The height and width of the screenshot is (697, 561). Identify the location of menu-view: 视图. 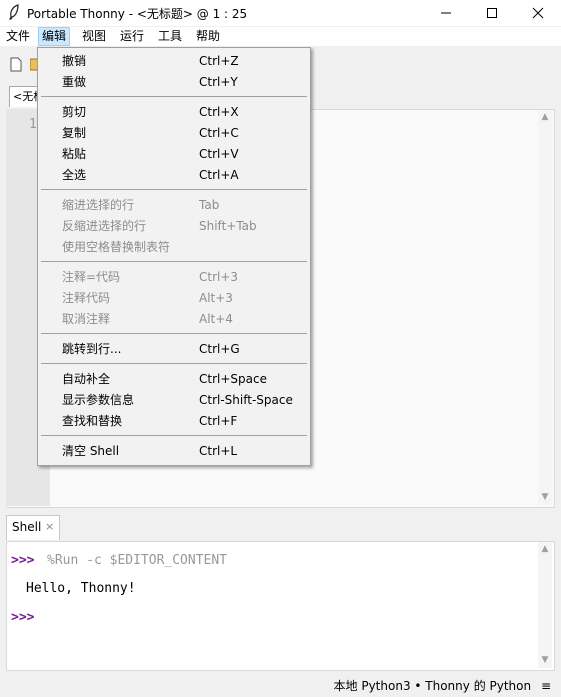
(94, 36).